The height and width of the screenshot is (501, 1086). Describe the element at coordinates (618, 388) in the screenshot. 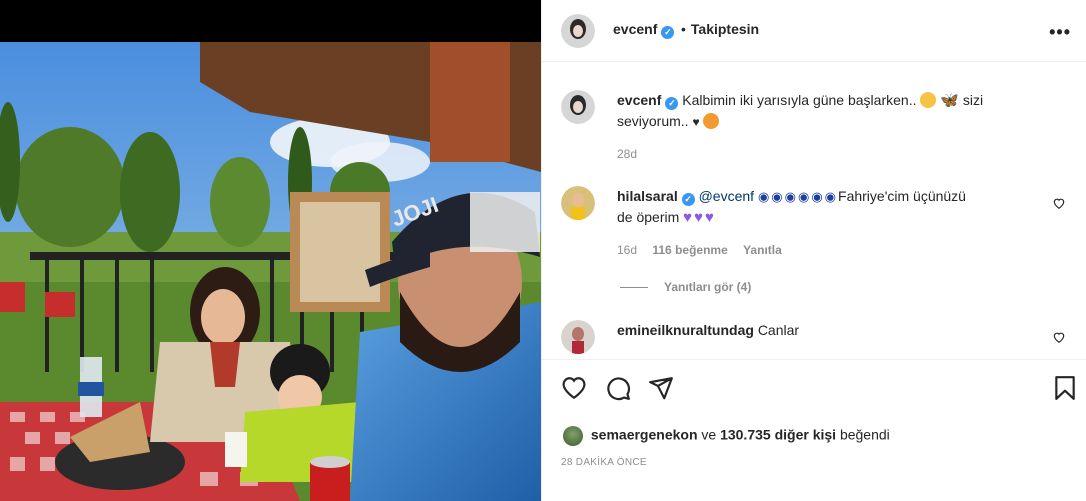

I see `comment-icon` at that location.